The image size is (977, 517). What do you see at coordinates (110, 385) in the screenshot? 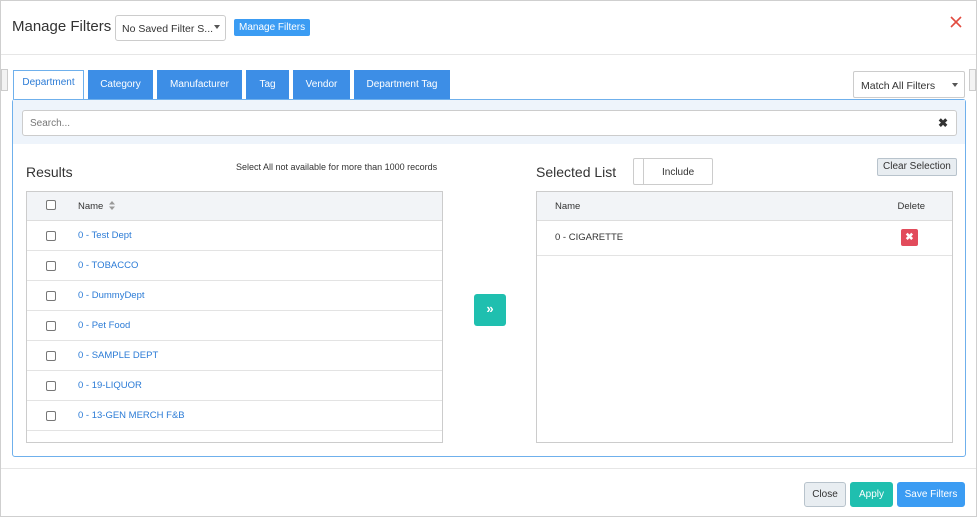
I see `row-name-link: 0 - 19-LIQUOR` at bounding box center [110, 385].